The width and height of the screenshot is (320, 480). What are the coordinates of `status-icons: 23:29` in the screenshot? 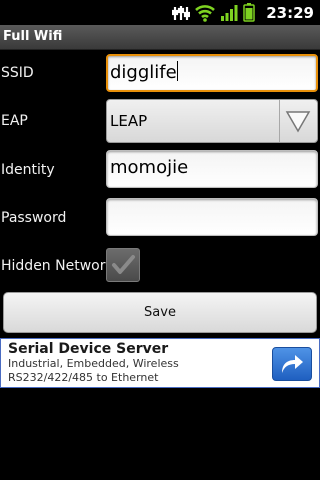 It's located at (243, 12).